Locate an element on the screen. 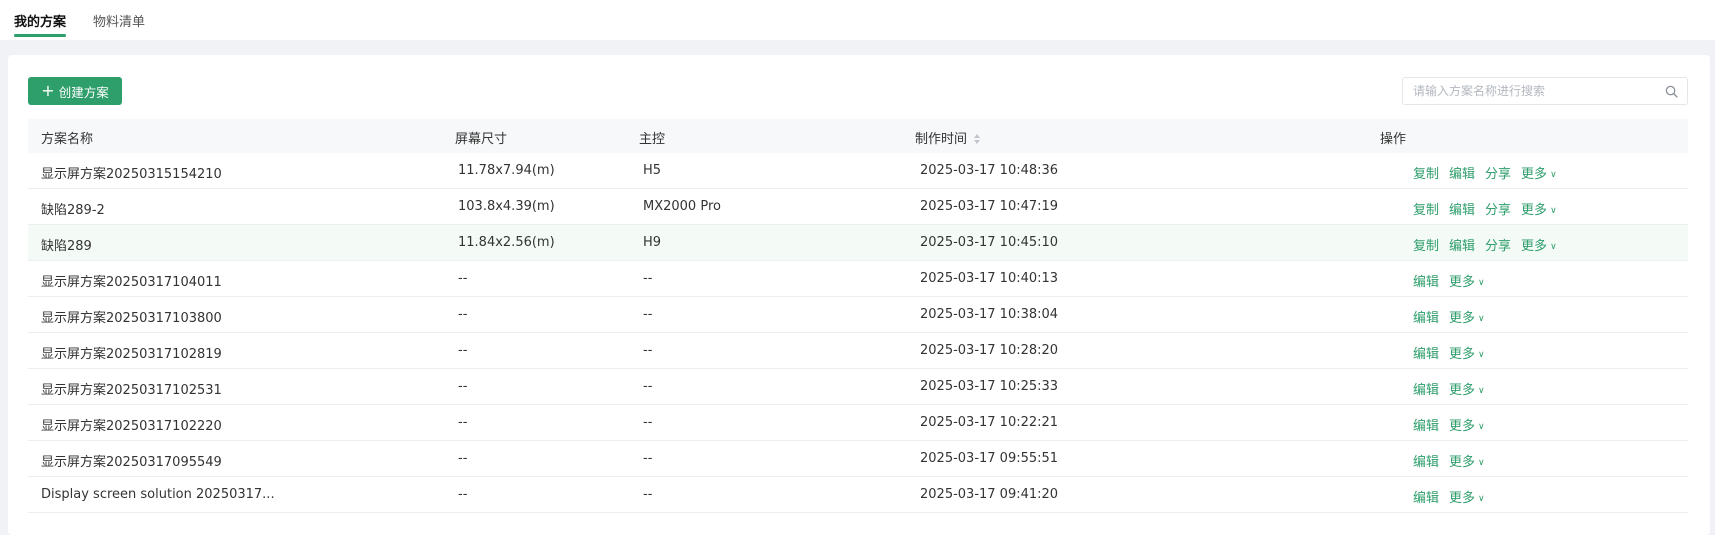  cell-size: 11.78x7.94(m) is located at coordinates (506, 170).